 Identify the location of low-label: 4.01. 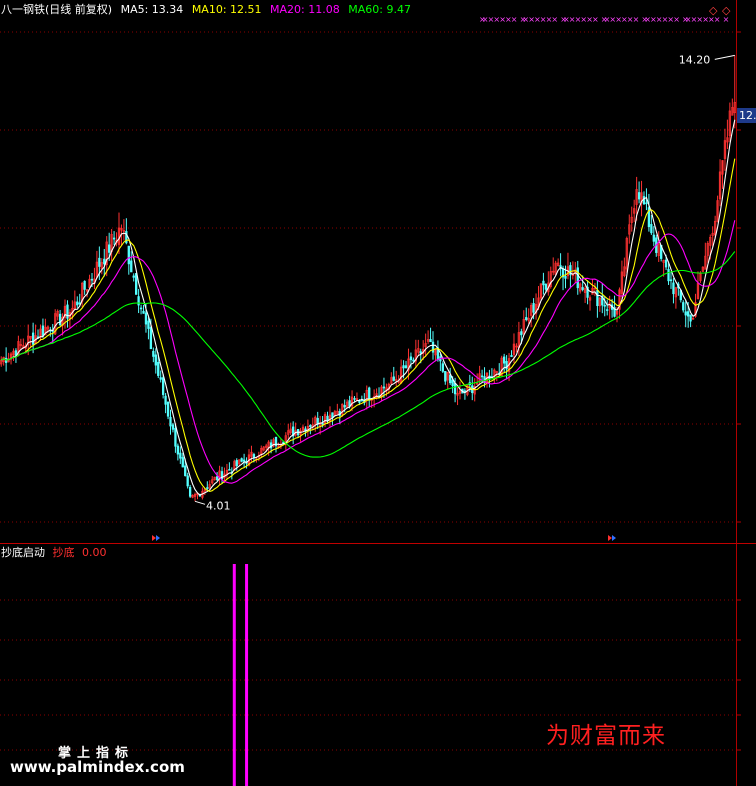
(218, 505).